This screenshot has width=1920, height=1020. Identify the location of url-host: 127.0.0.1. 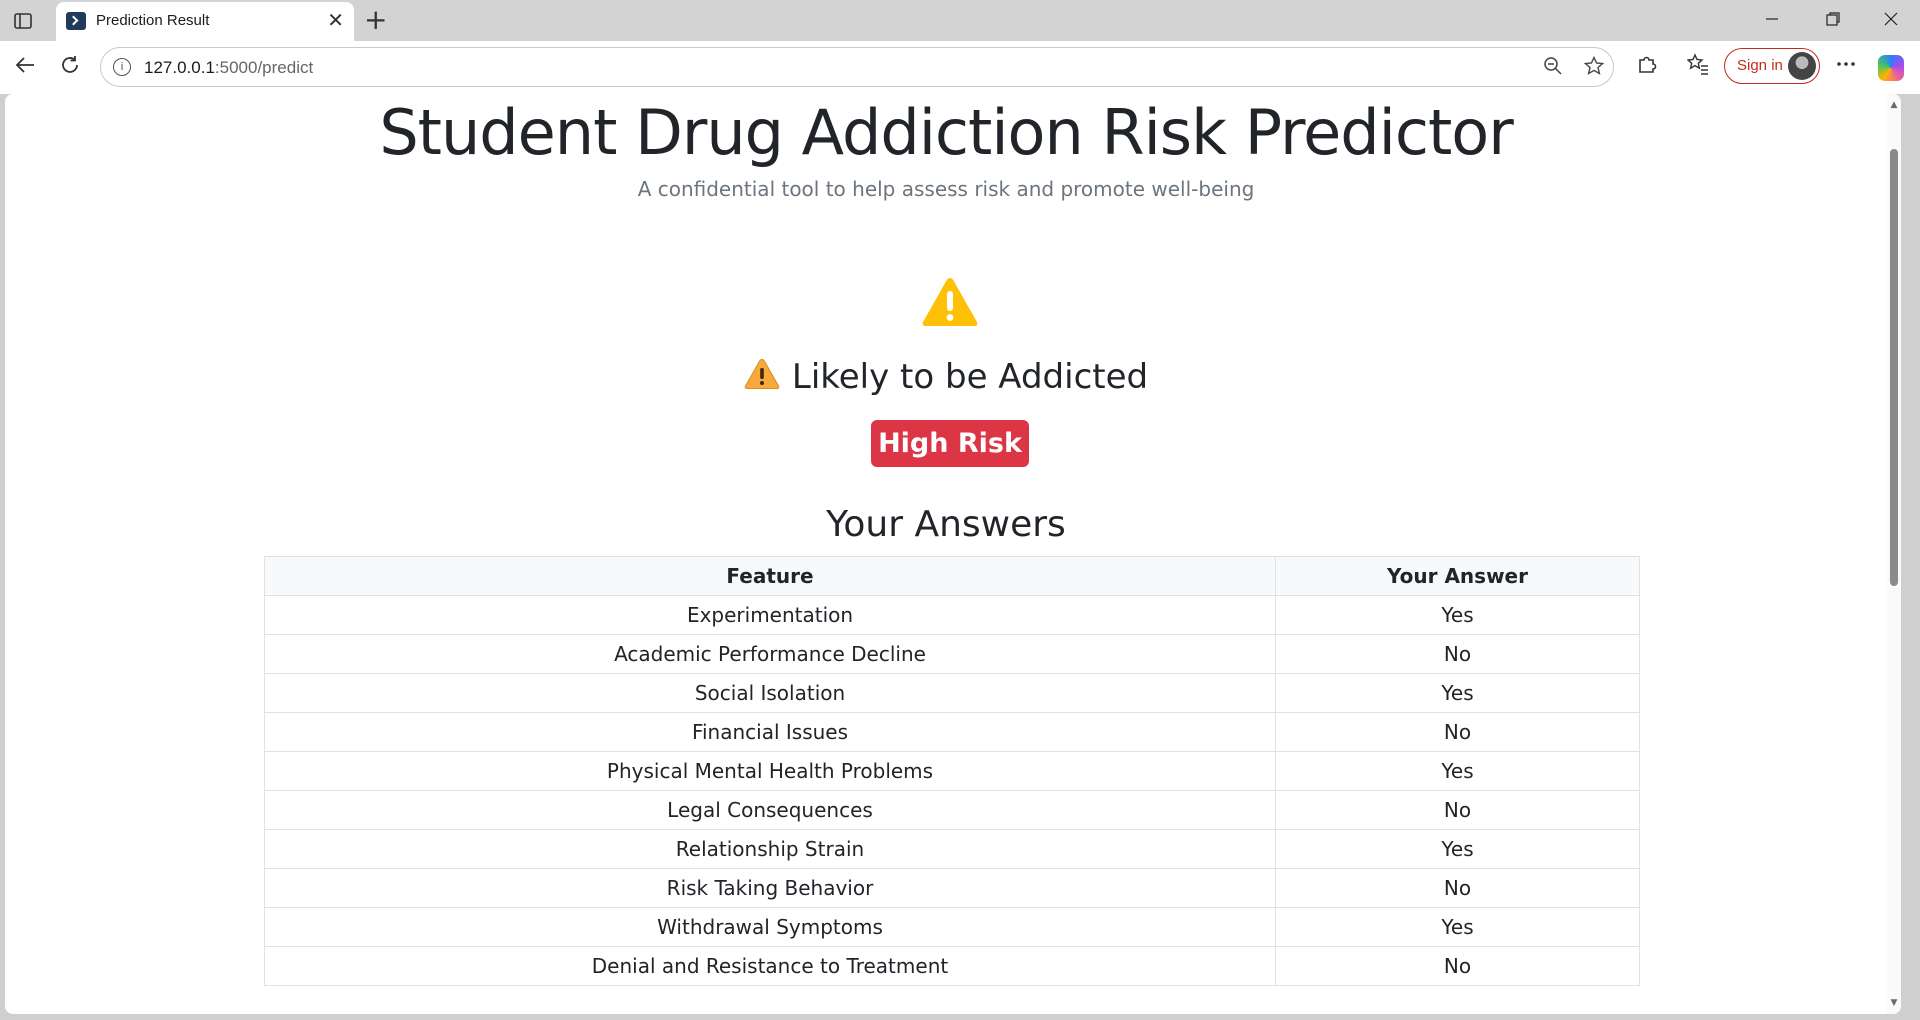
(179, 67).